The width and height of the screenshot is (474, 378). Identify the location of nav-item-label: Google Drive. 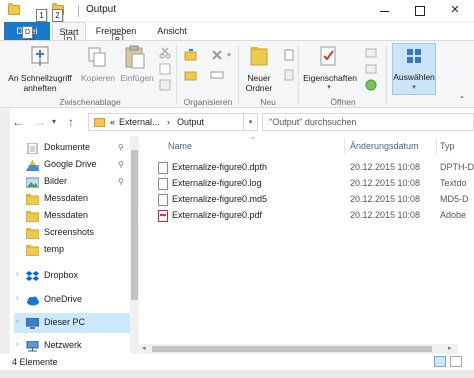
(70, 164).